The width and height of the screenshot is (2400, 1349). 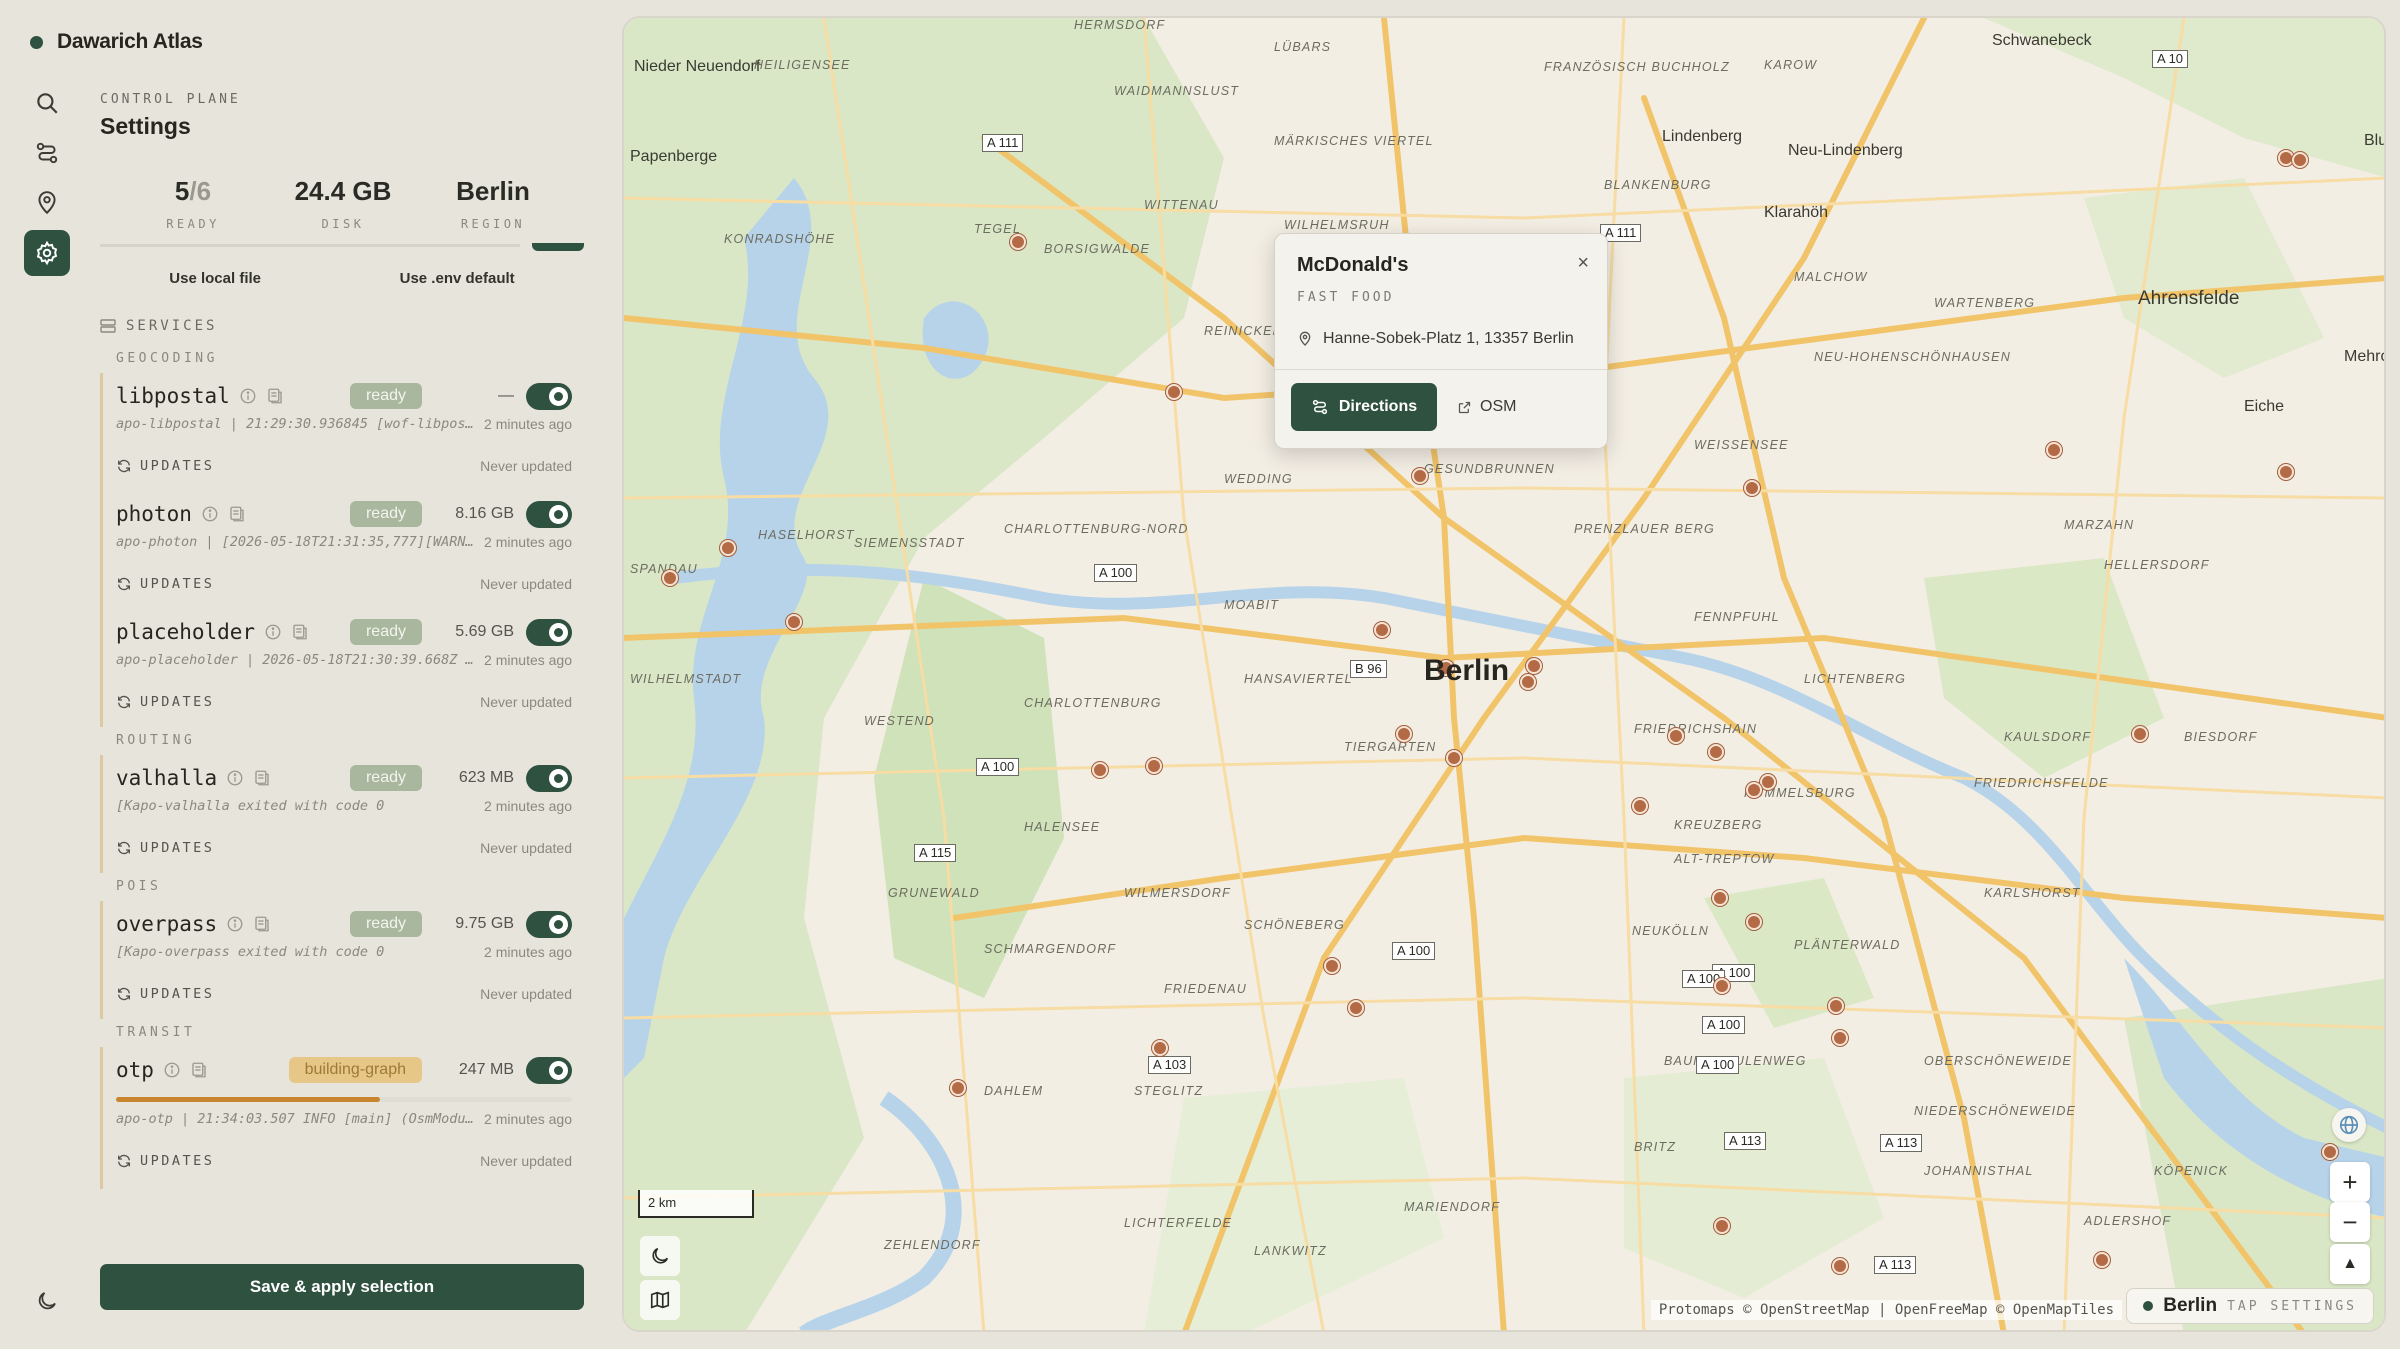 What do you see at coordinates (2250, 1306) in the screenshot?
I see `region-chip: Berlin TAP SETTINGS` at bounding box center [2250, 1306].